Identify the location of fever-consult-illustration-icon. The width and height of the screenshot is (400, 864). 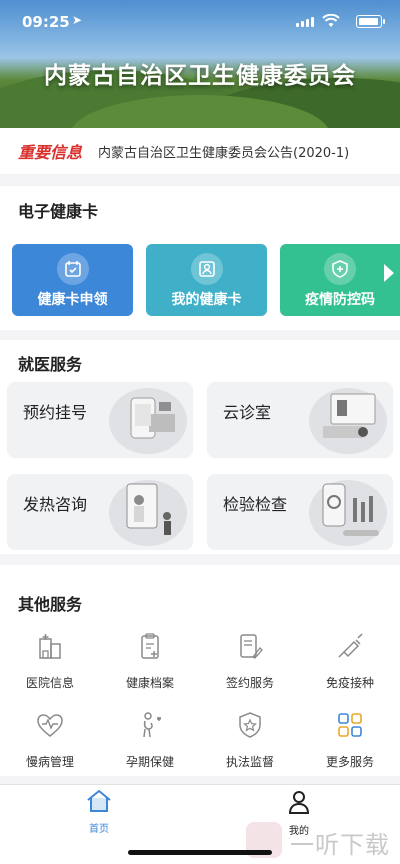
(148, 513).